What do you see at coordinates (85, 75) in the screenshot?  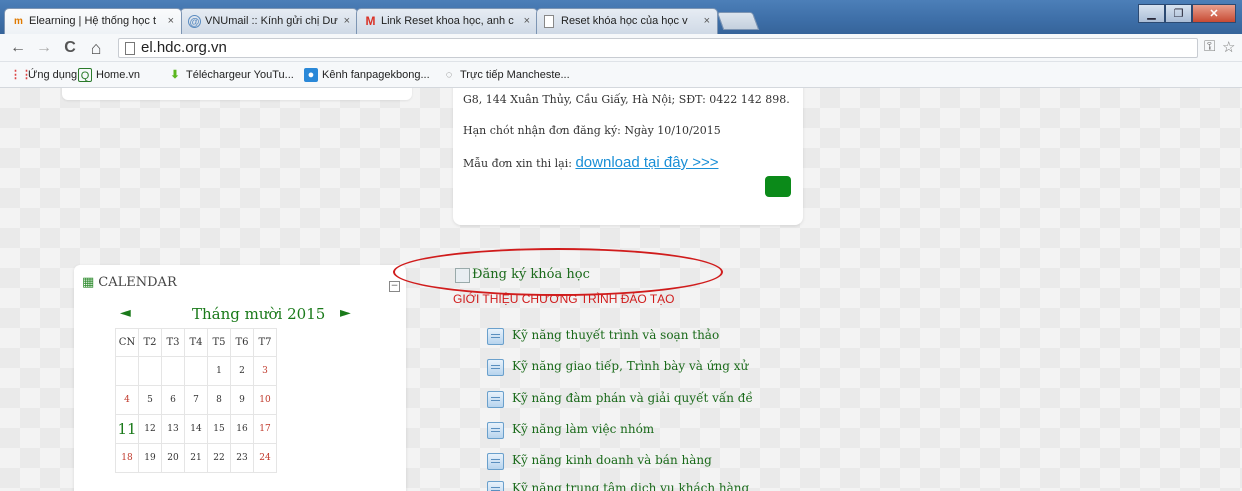 I see `home-vn-icon: Q` at bounding box center [85, 75].